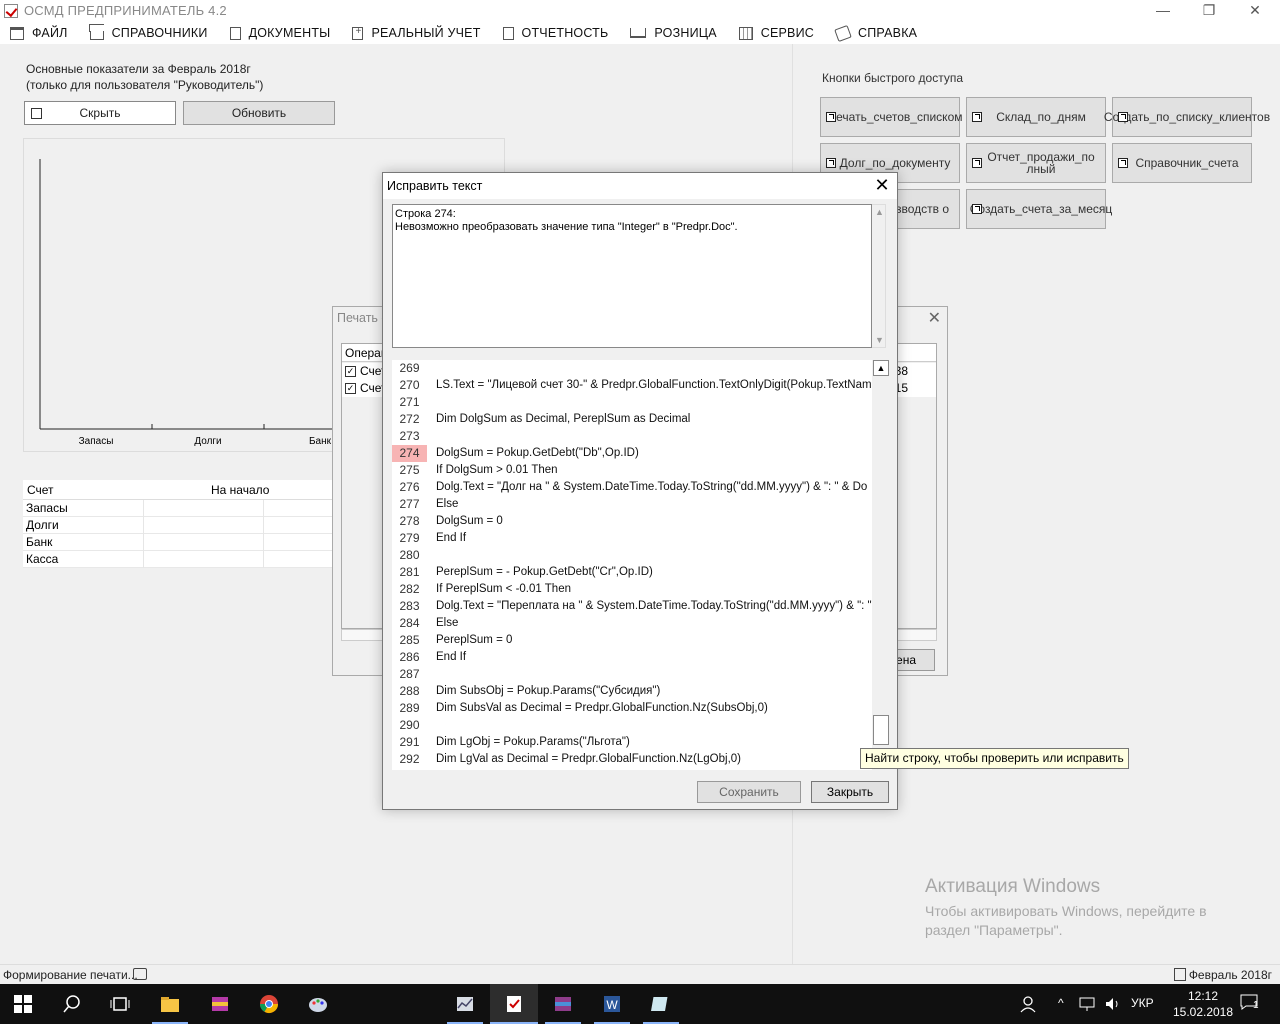 The width and height of the screenshot is (1280, 1024). What do you see at coordinates (632, 538) in the screenshot?
I see `code-line: 279 End If` at bounding box center [632, 538].